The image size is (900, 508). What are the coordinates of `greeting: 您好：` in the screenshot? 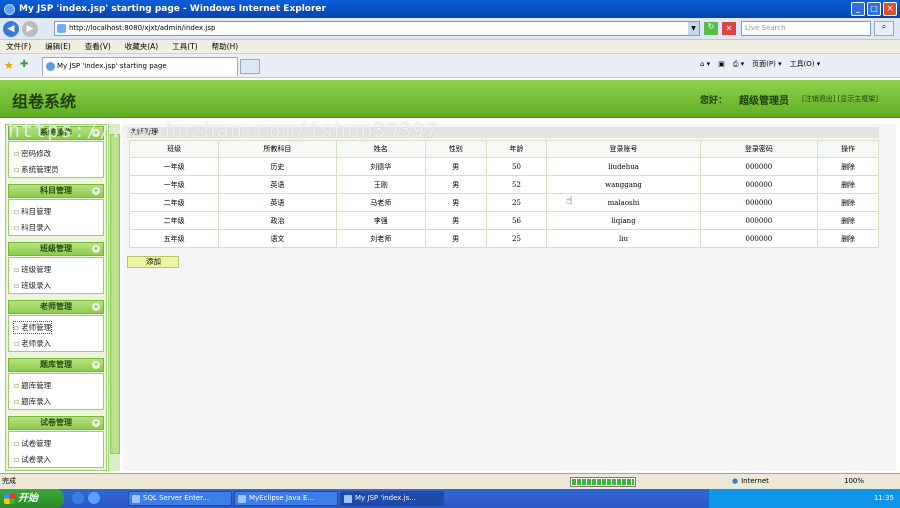 It's located at (714, 101).